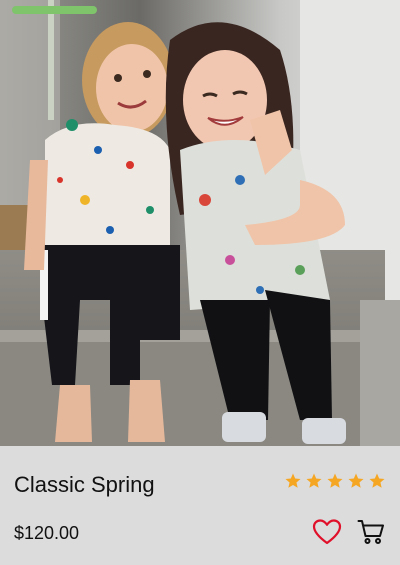 This screenshot has height=565, width=400. Describe the element at coordinates (47, 533) in the screenshot. I see `product-price: $120.00` at that location.